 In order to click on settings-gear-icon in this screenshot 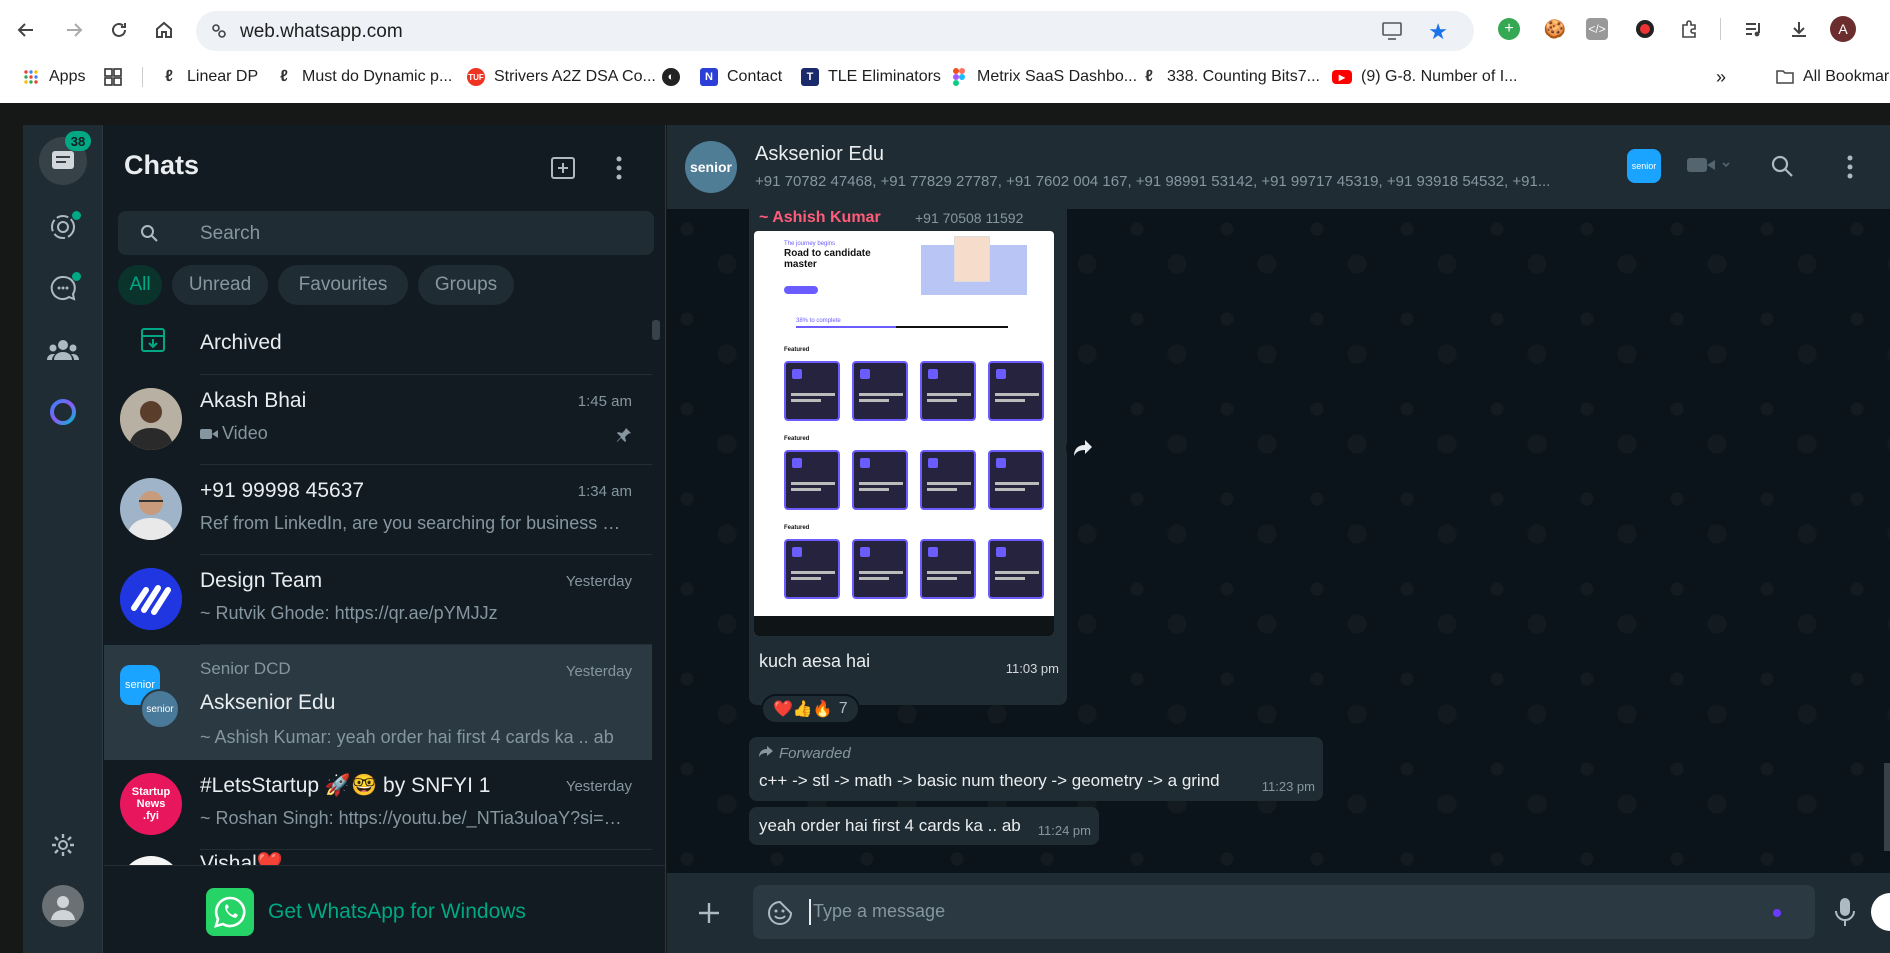, I will do `click(63, 845)`.